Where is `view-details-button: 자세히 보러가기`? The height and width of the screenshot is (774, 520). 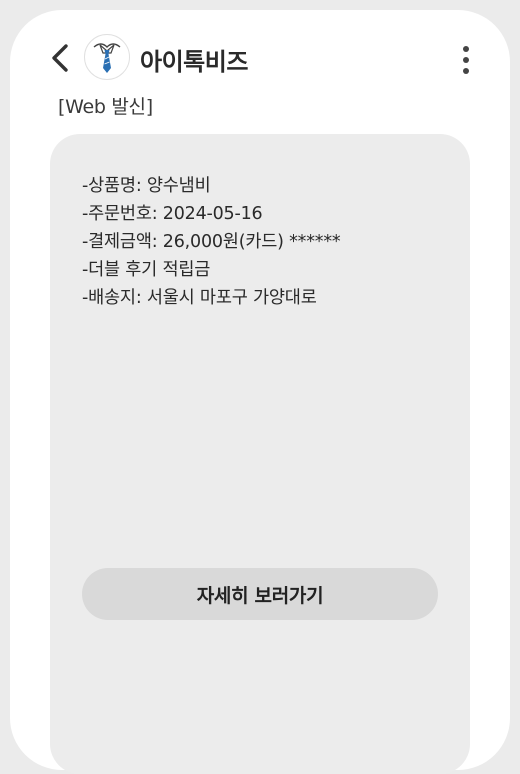
view-details-button: 자세히 보러가기 is located at coordinates (260, 594).